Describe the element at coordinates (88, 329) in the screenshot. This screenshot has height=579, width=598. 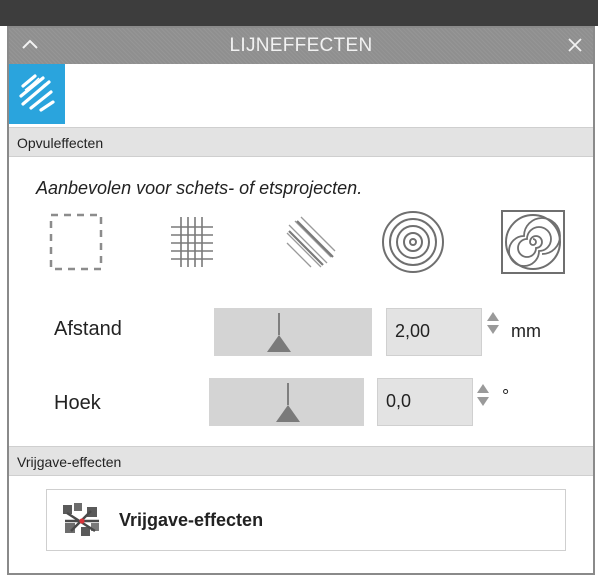
I see `distance-label: Afstand` at that location.